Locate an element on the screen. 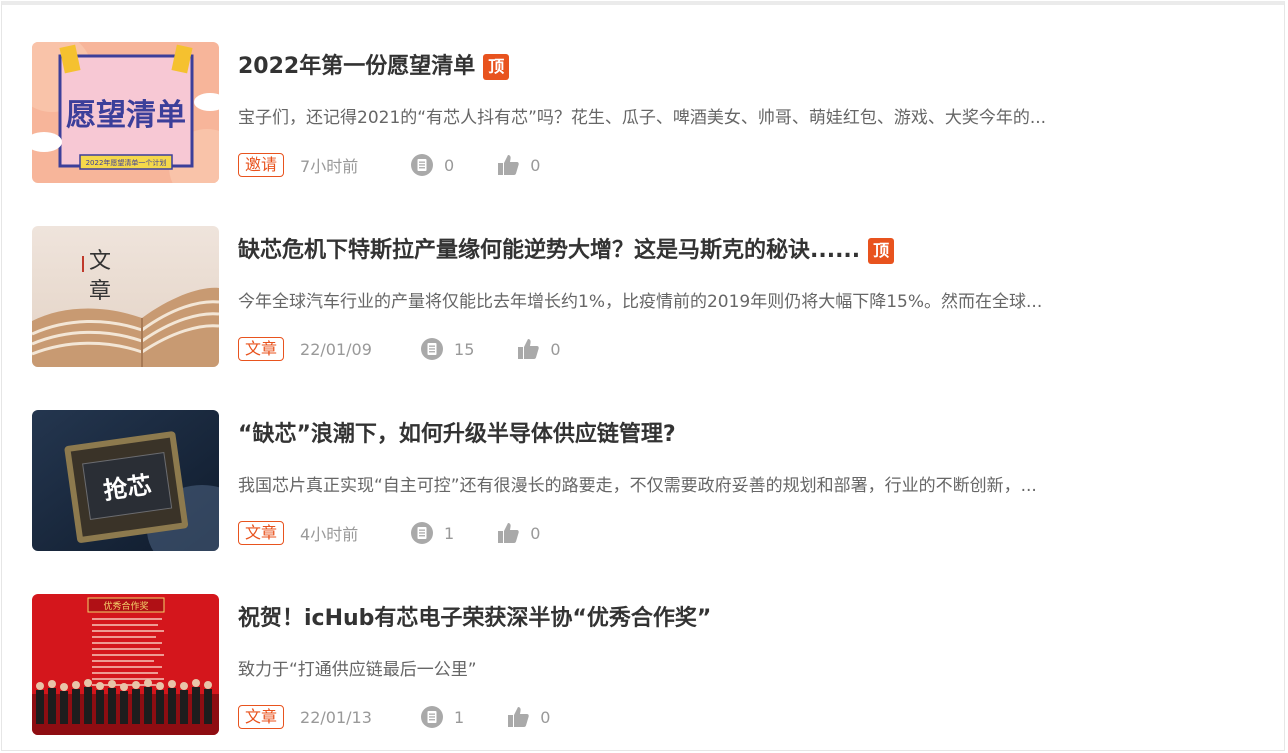  article-meta: 文章 4小时前 1 0 is located at coordinates (410, 533).